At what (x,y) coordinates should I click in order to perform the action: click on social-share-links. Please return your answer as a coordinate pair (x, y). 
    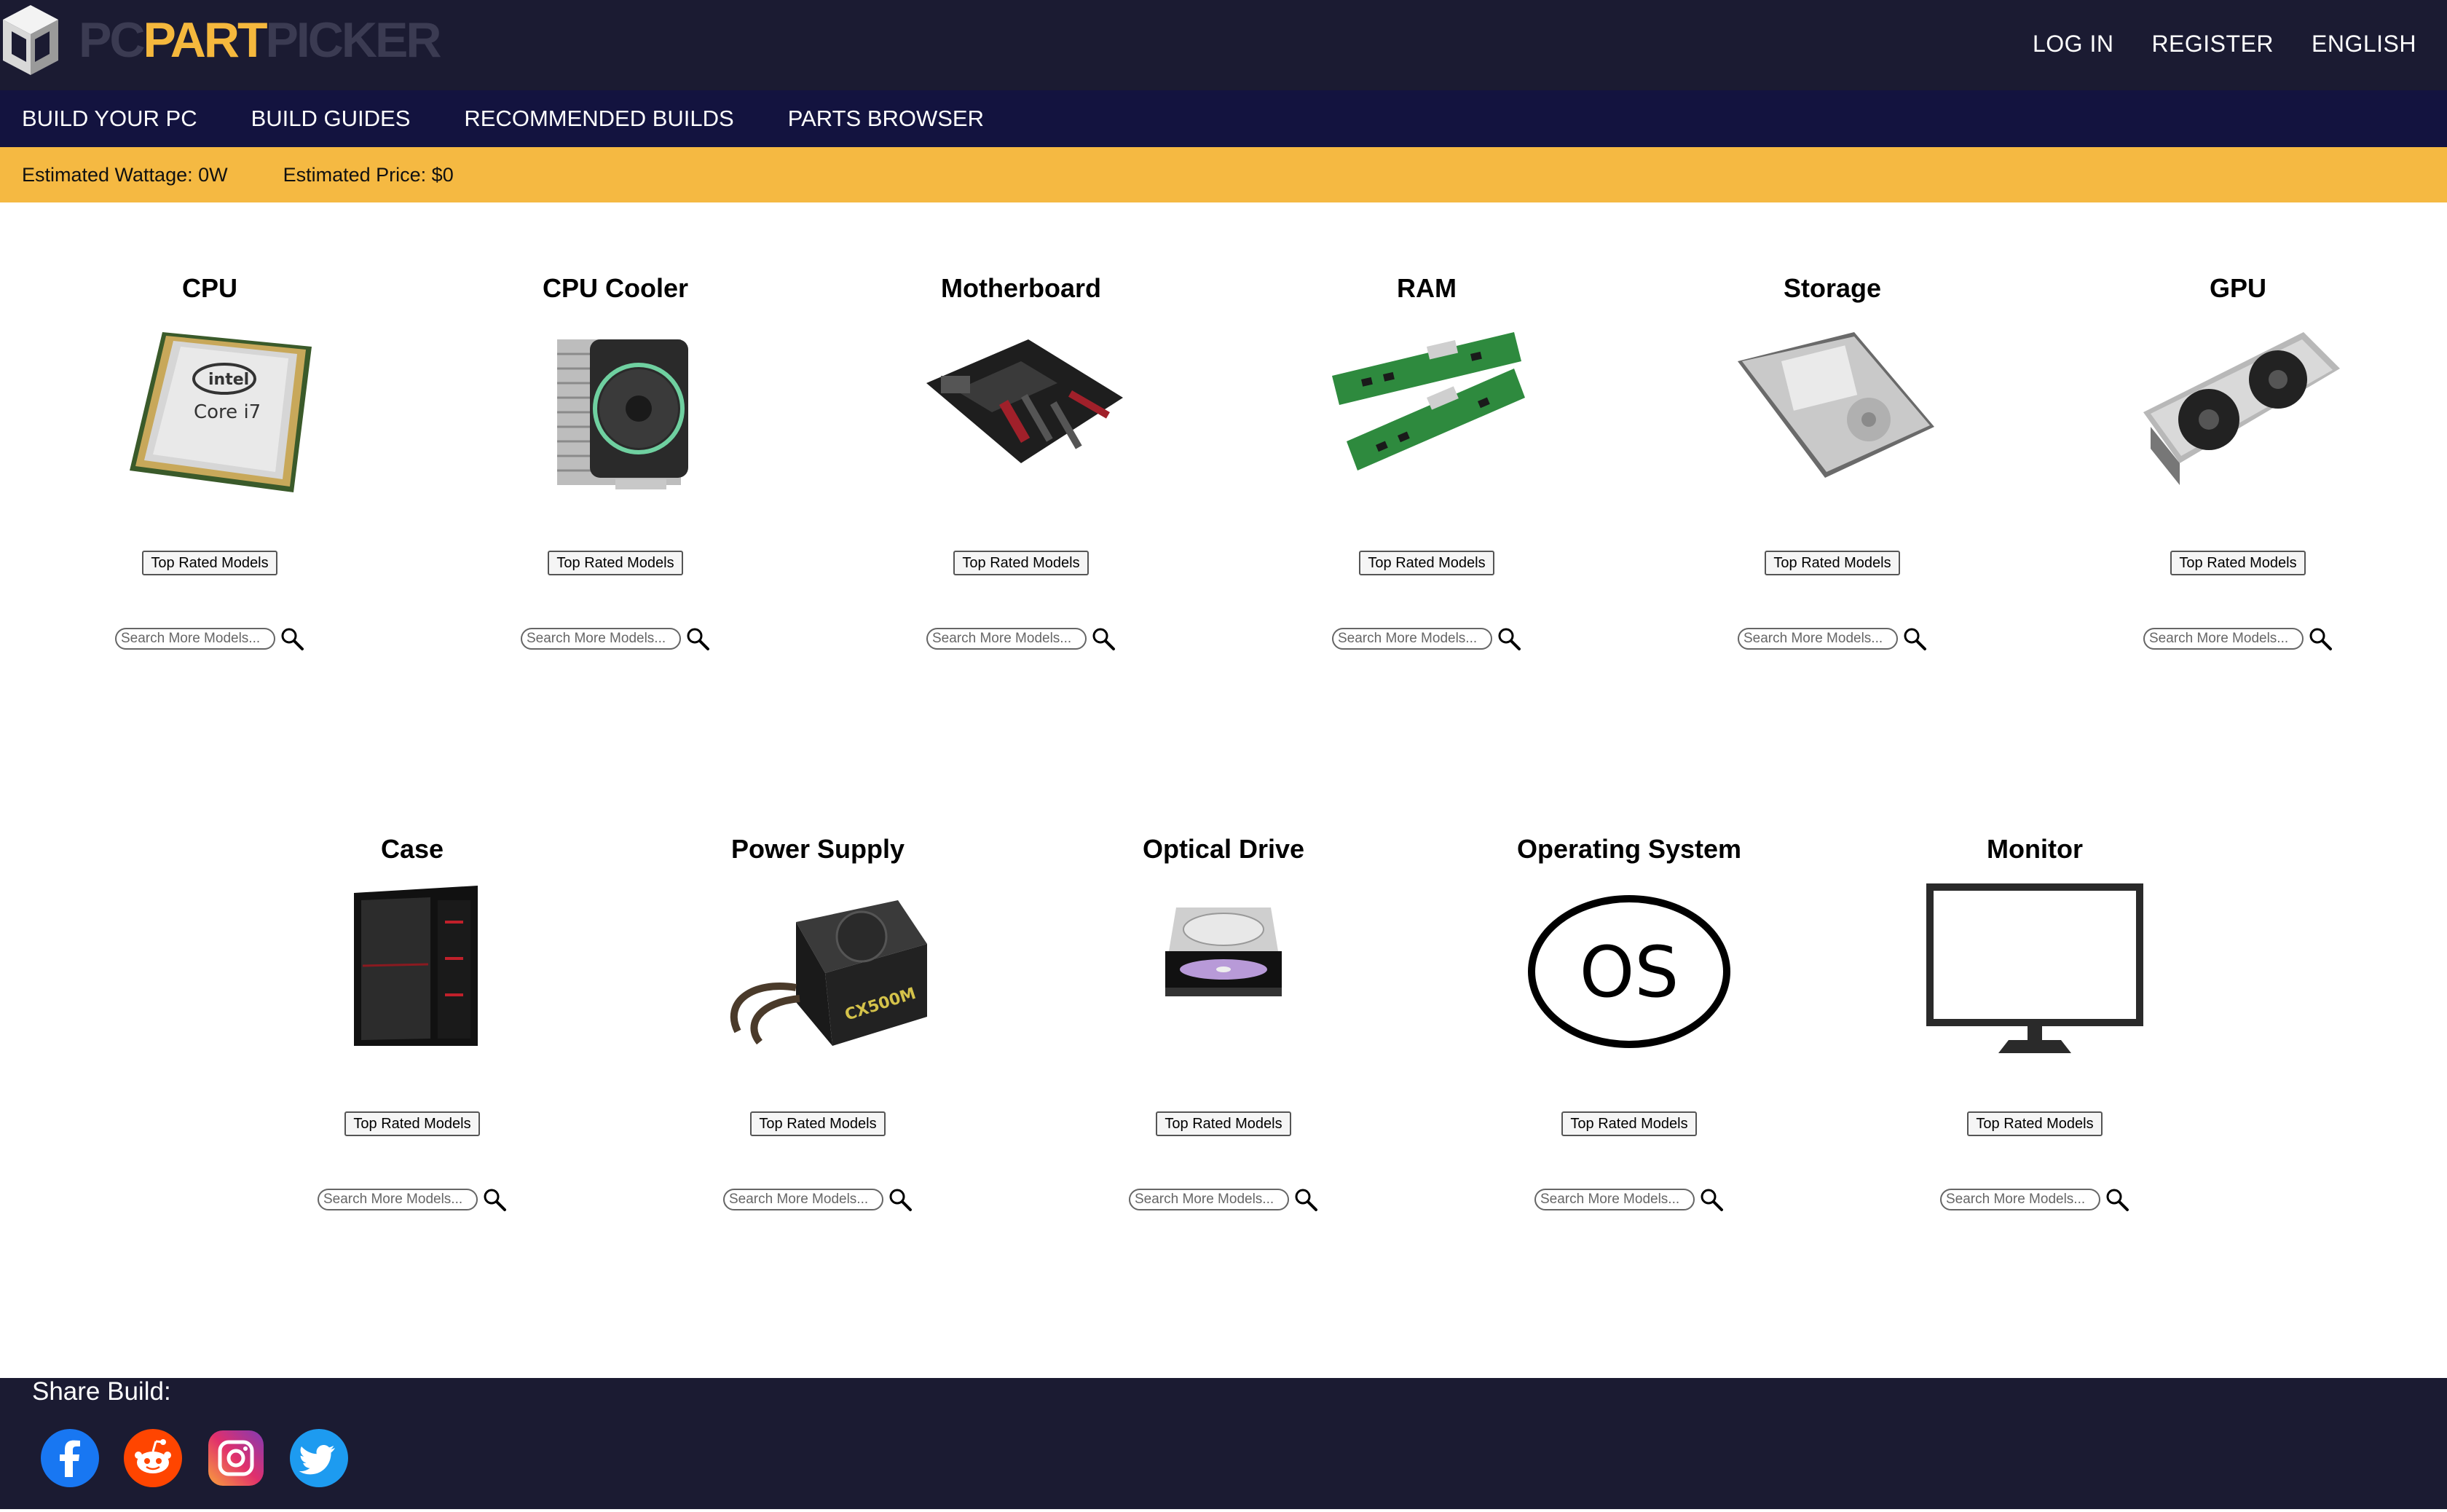
    Looking at the image, I should click on (194, 1458).